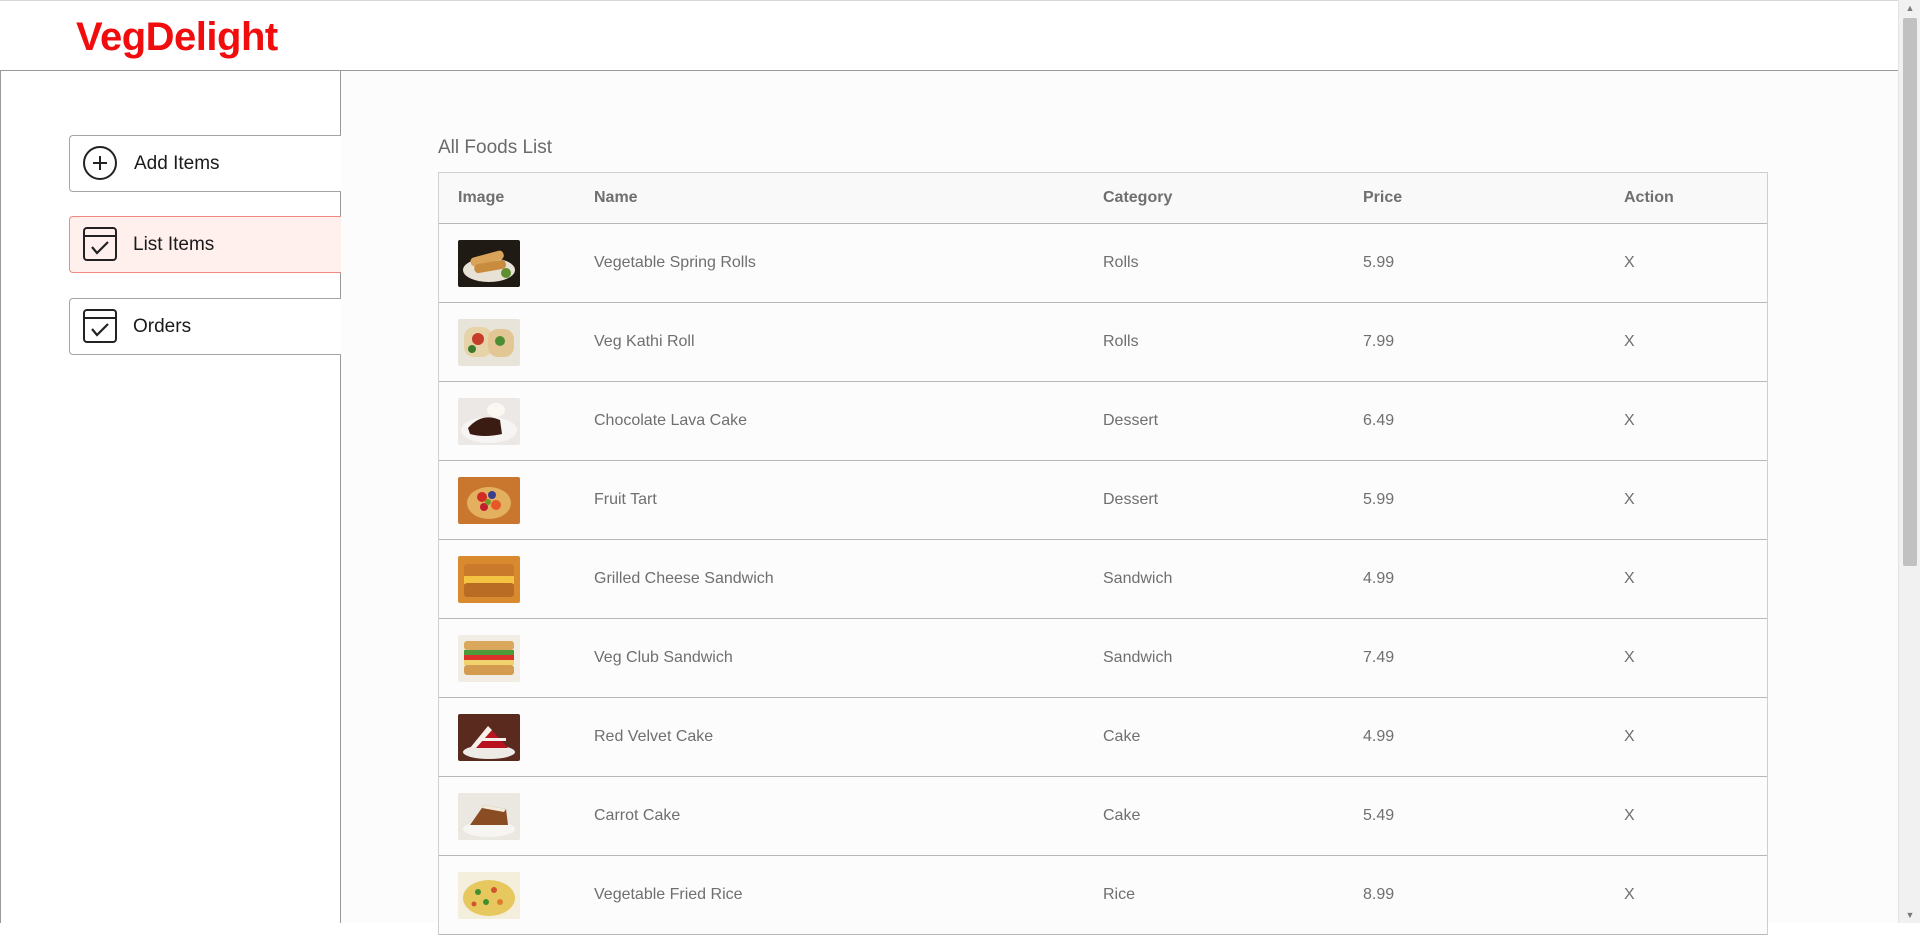 This screenshot has width=1920, height=935. Describe the element at coordinates (489, 816) in the screenshot. I see `carrot-cake-photo` at that location.